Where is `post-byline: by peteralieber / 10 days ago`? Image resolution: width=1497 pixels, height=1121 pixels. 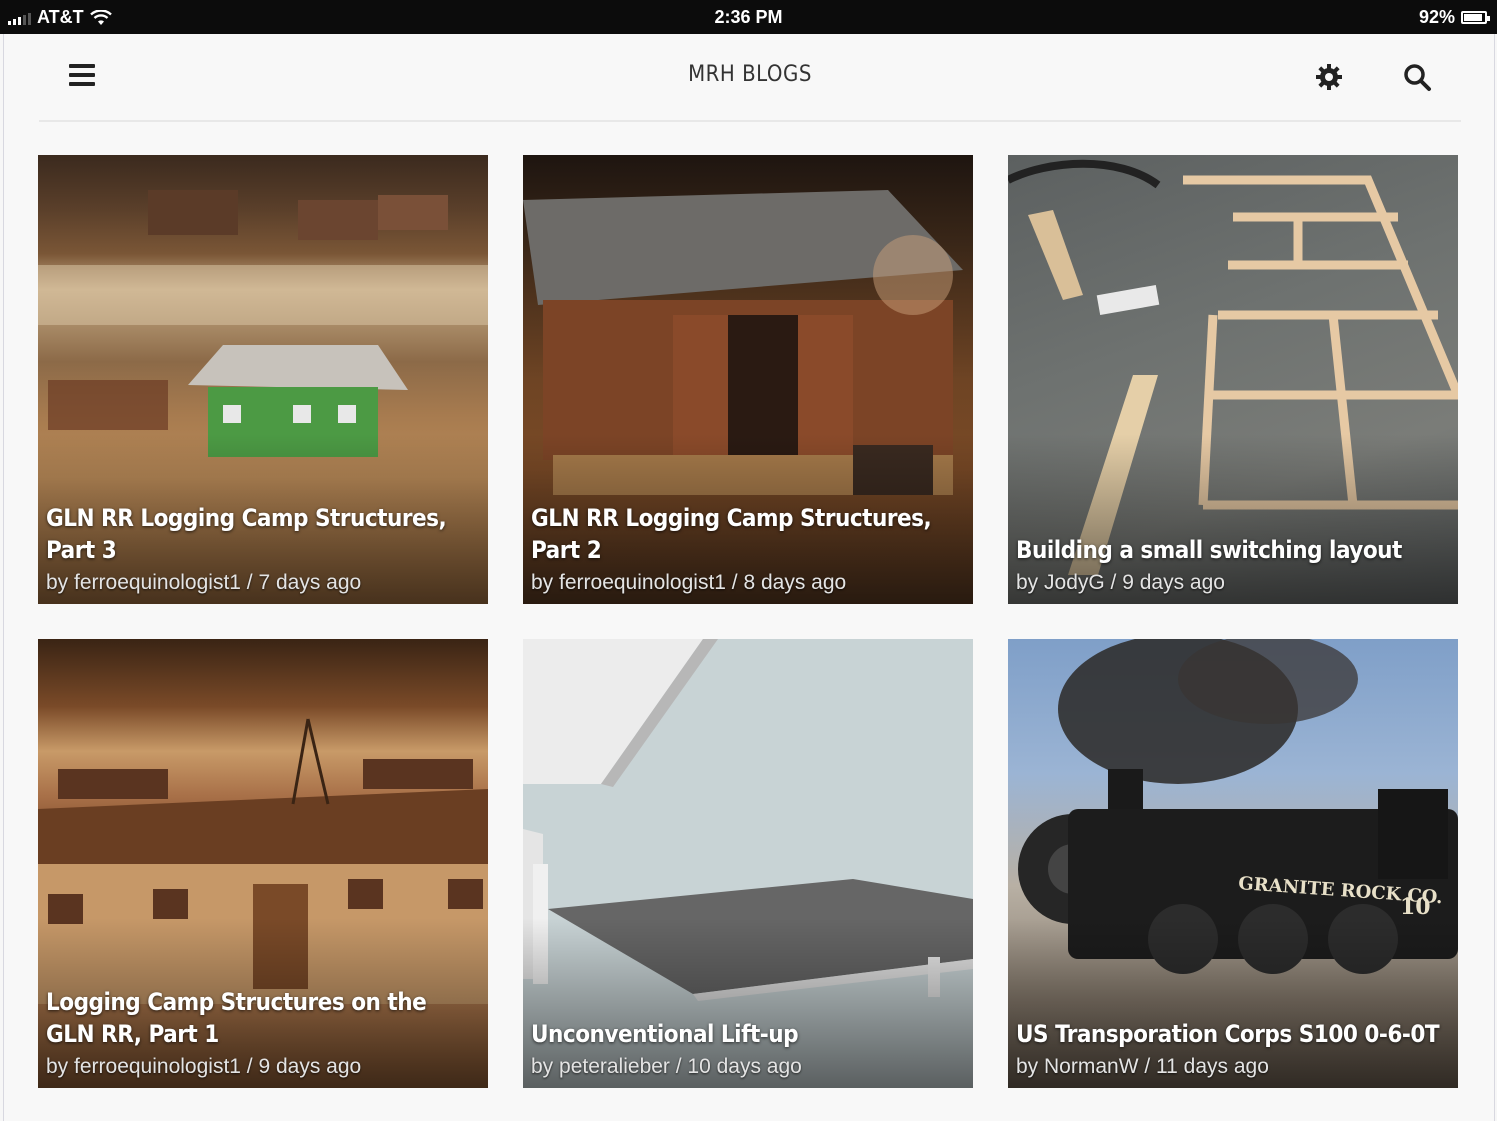 post-byline: by peteralieber / 10 days ago is located at coordinates (666, 1066).